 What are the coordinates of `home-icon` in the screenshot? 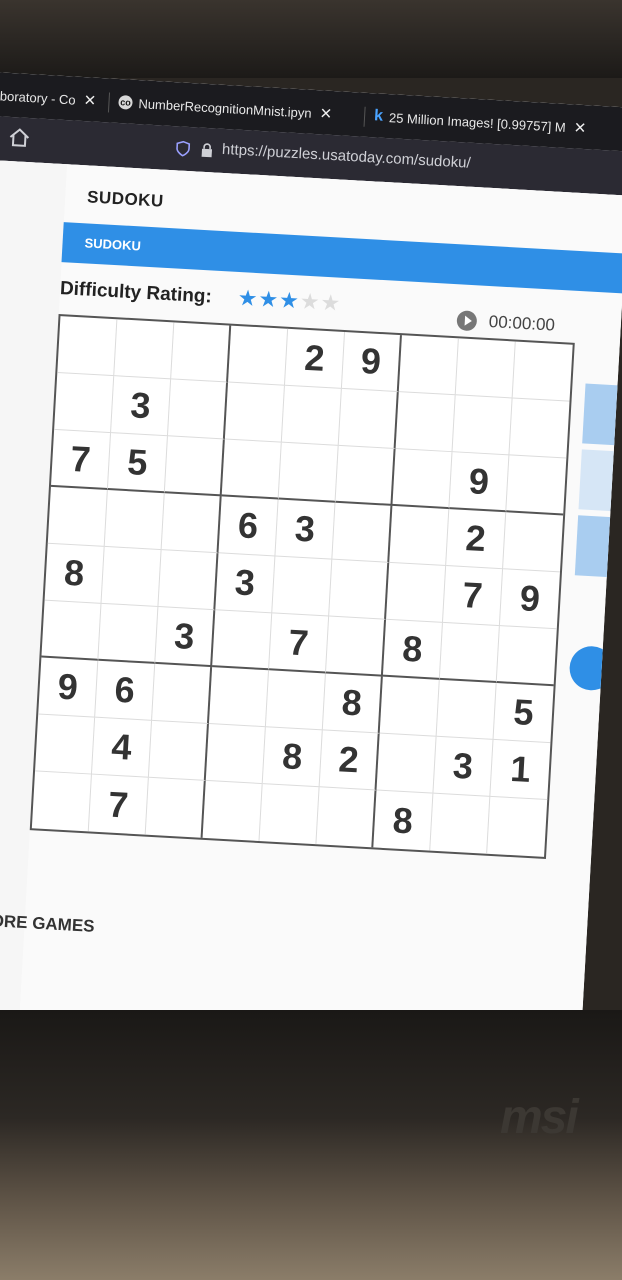 It's located at (19, 137).